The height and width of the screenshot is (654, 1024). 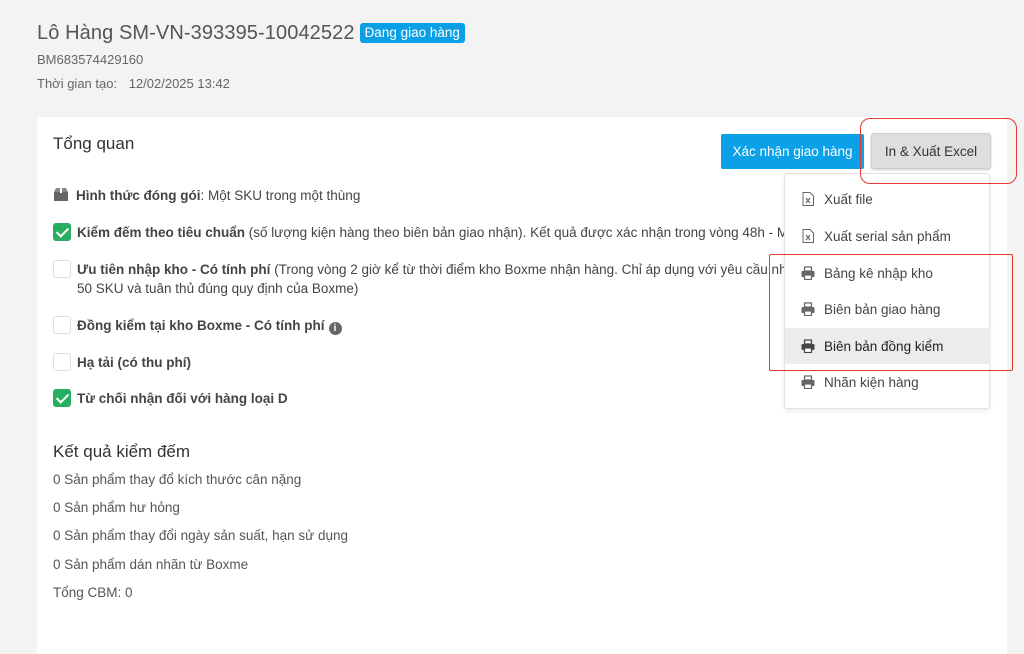 What do you see at coordinates (335, 328) in the screenshot?
I see `info-icon: i` at bounding box center [335, 328].